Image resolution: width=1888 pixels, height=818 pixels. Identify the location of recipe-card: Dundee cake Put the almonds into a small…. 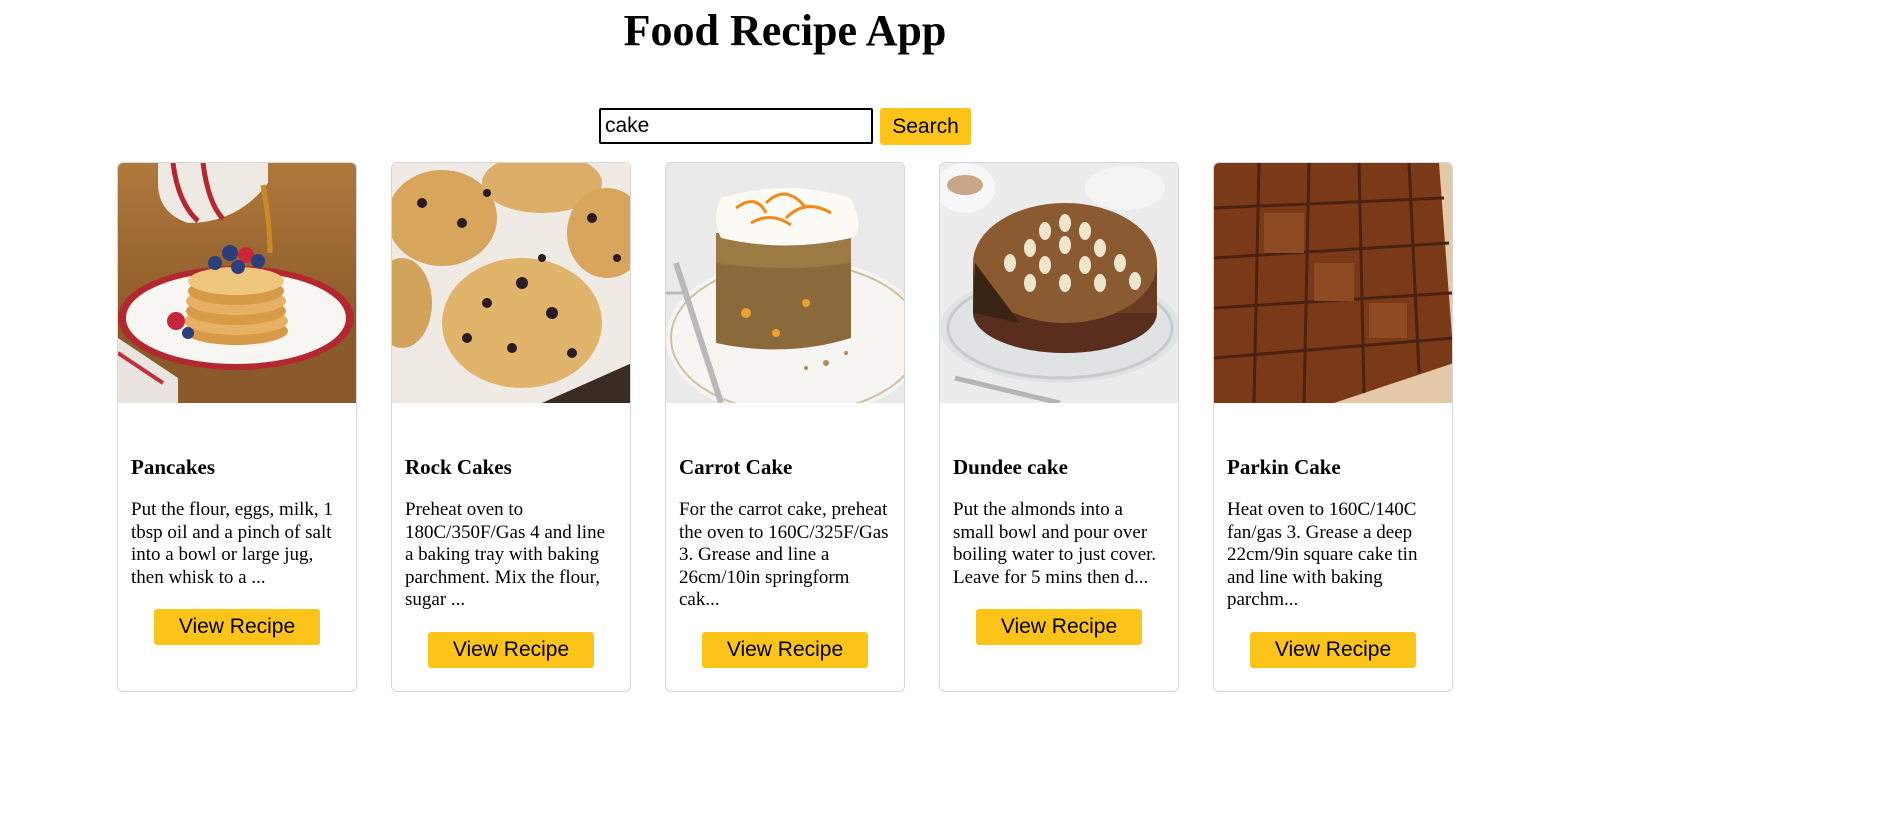
(1059, 427).